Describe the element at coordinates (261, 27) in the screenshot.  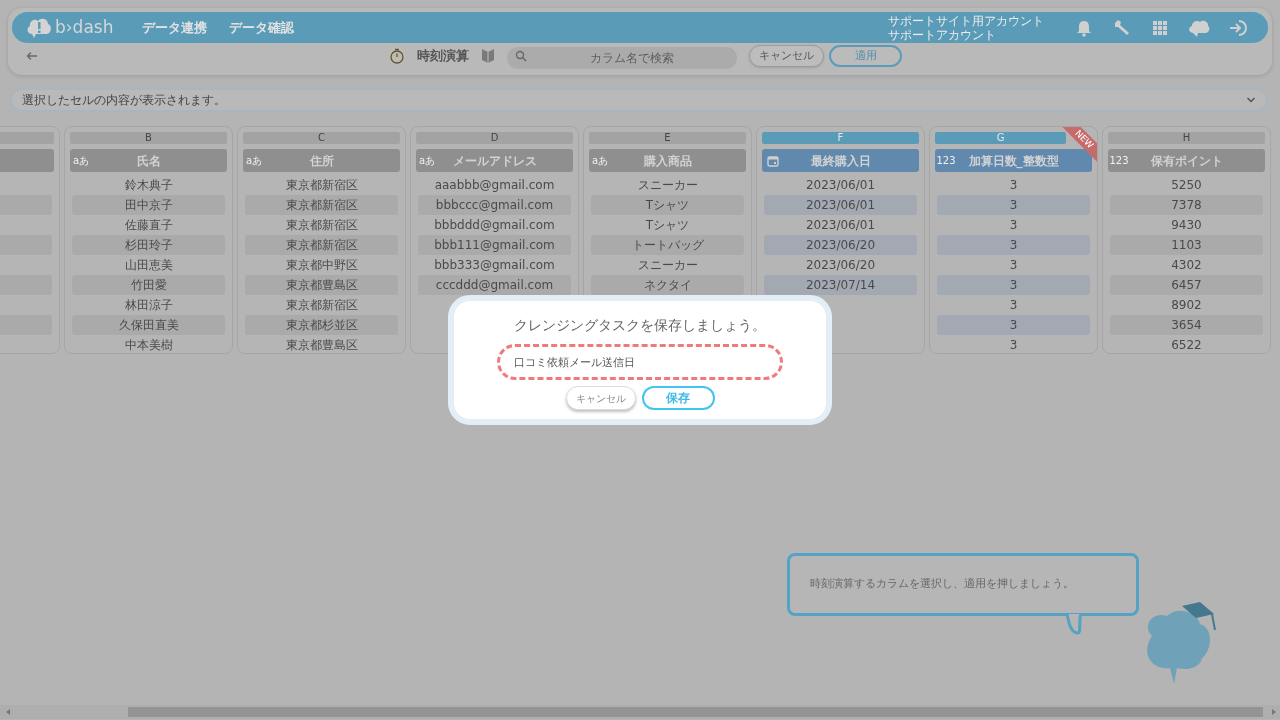
I see `nav-link: データ確認` at that location.